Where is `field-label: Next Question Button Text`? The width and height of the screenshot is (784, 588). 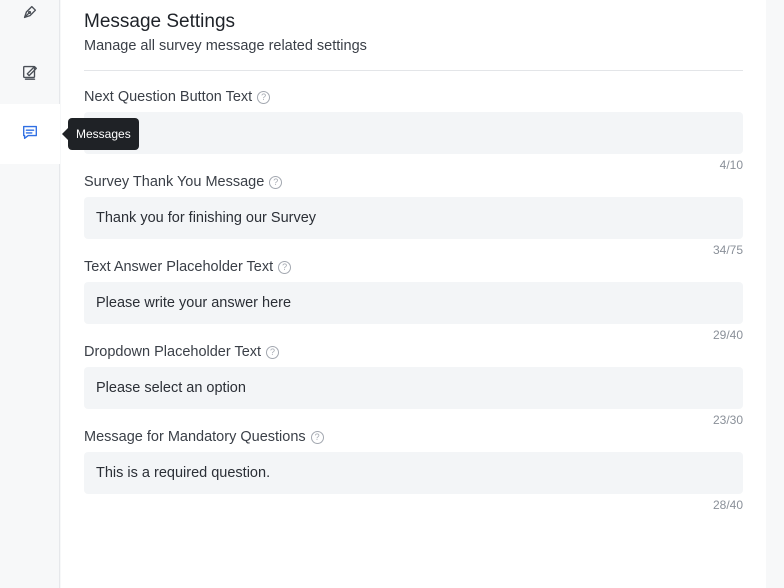 field-label: Next Question Button Text is located at coordinates (168, 97).